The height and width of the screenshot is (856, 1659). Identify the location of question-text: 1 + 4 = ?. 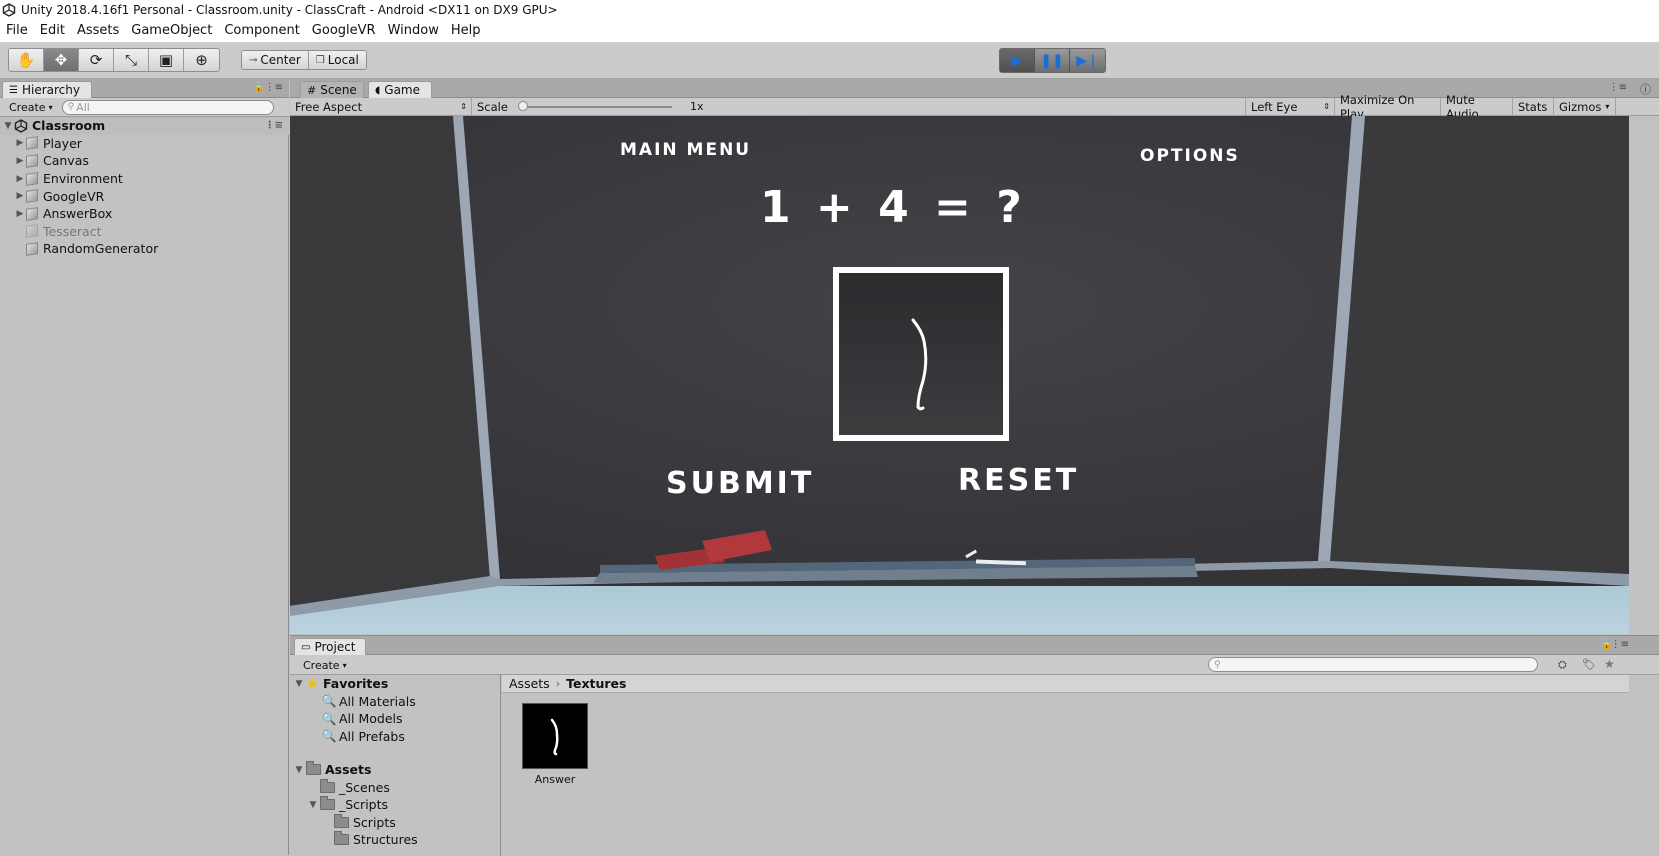
(893, 207).